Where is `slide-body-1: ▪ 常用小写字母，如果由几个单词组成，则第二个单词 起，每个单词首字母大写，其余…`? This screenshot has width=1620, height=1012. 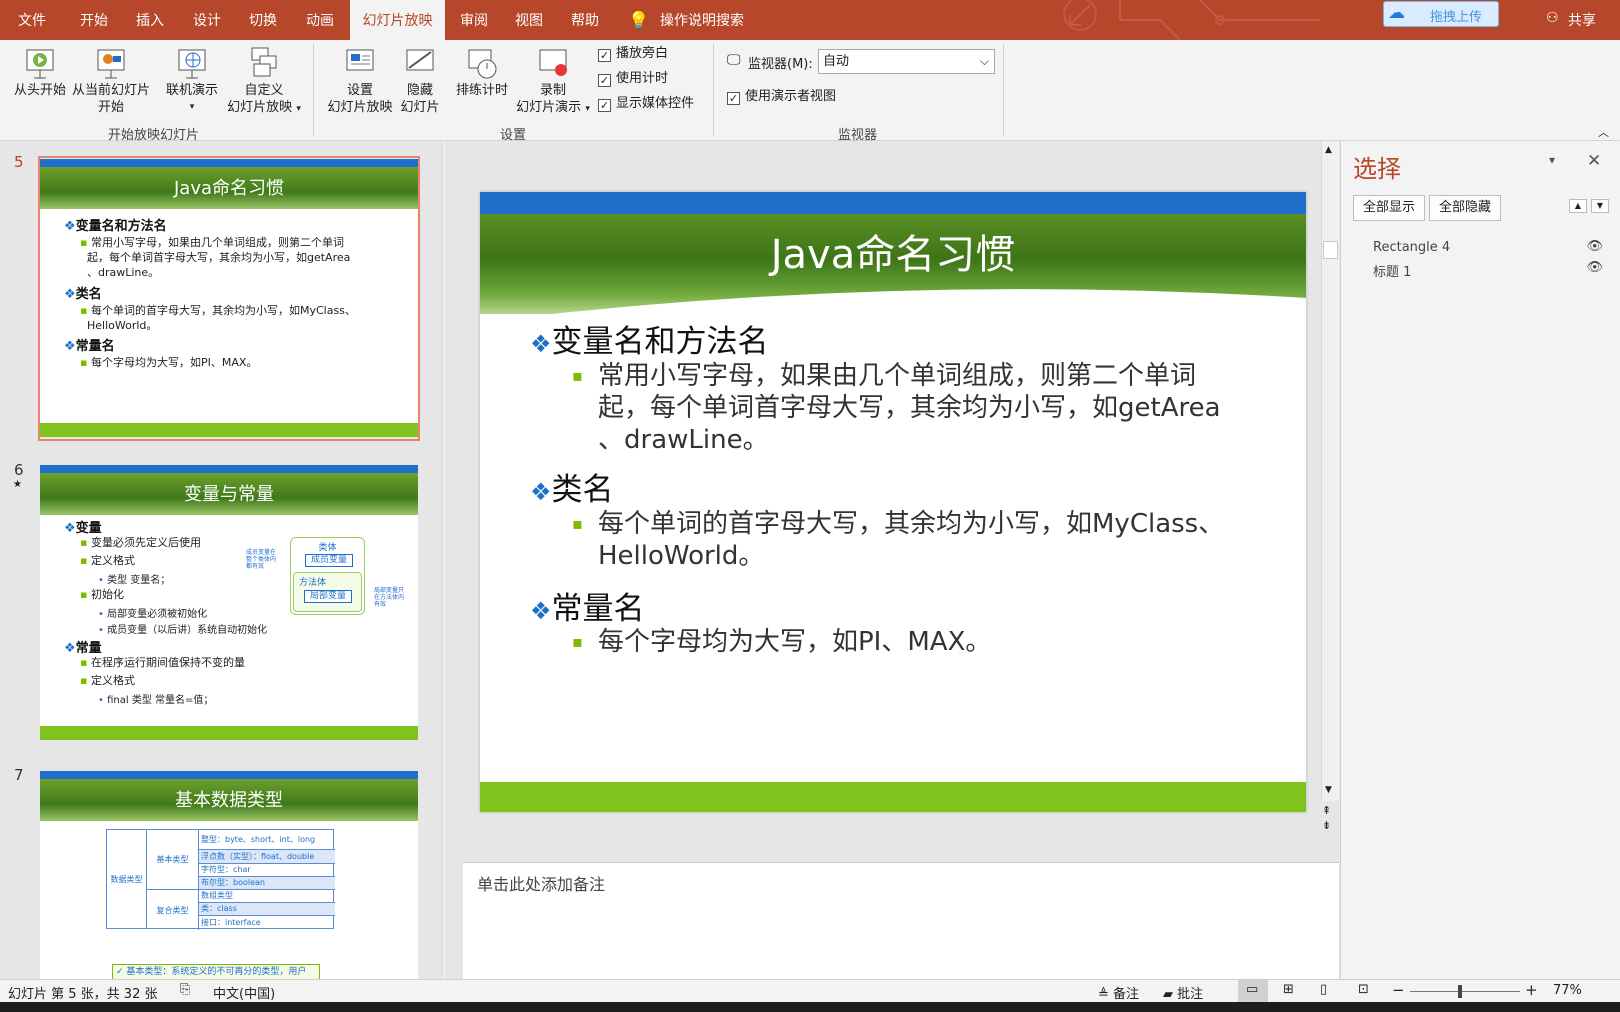
slide-body-1: ▪ 常用小写字母，如果由几个单词组成，则第二个单词 起，每个单词首字母大写，其余… is located at coordinates (896, 408).